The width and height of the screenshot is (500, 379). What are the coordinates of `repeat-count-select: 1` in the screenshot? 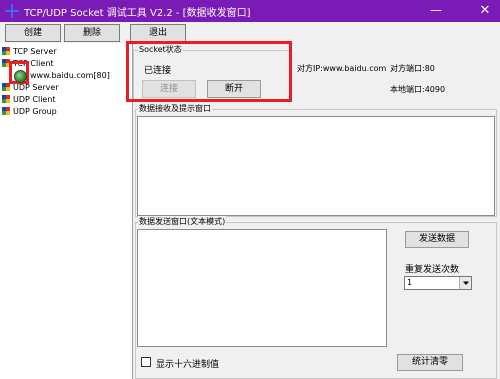 It's located at (438, 283).